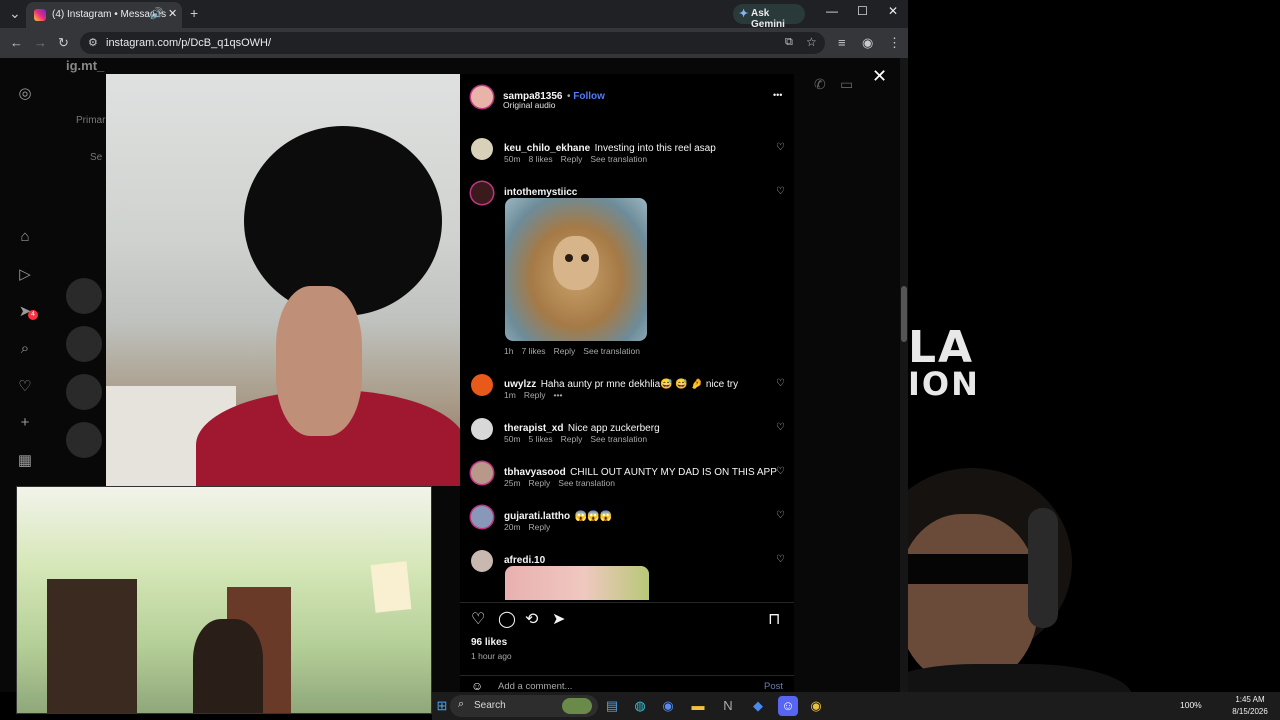 The height and width of the screenshot is (720, 1280). Describe the element at coordinates (728, 706) in the screenshot. I see `notion-icon: N` at that location.